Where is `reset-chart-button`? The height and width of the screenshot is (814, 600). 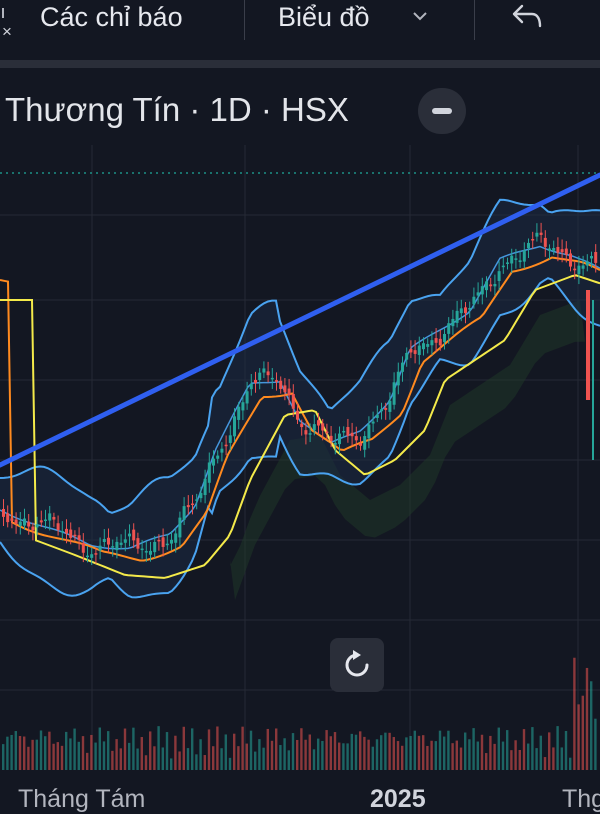 reset-chart-button is located at coordinates (357, 665).